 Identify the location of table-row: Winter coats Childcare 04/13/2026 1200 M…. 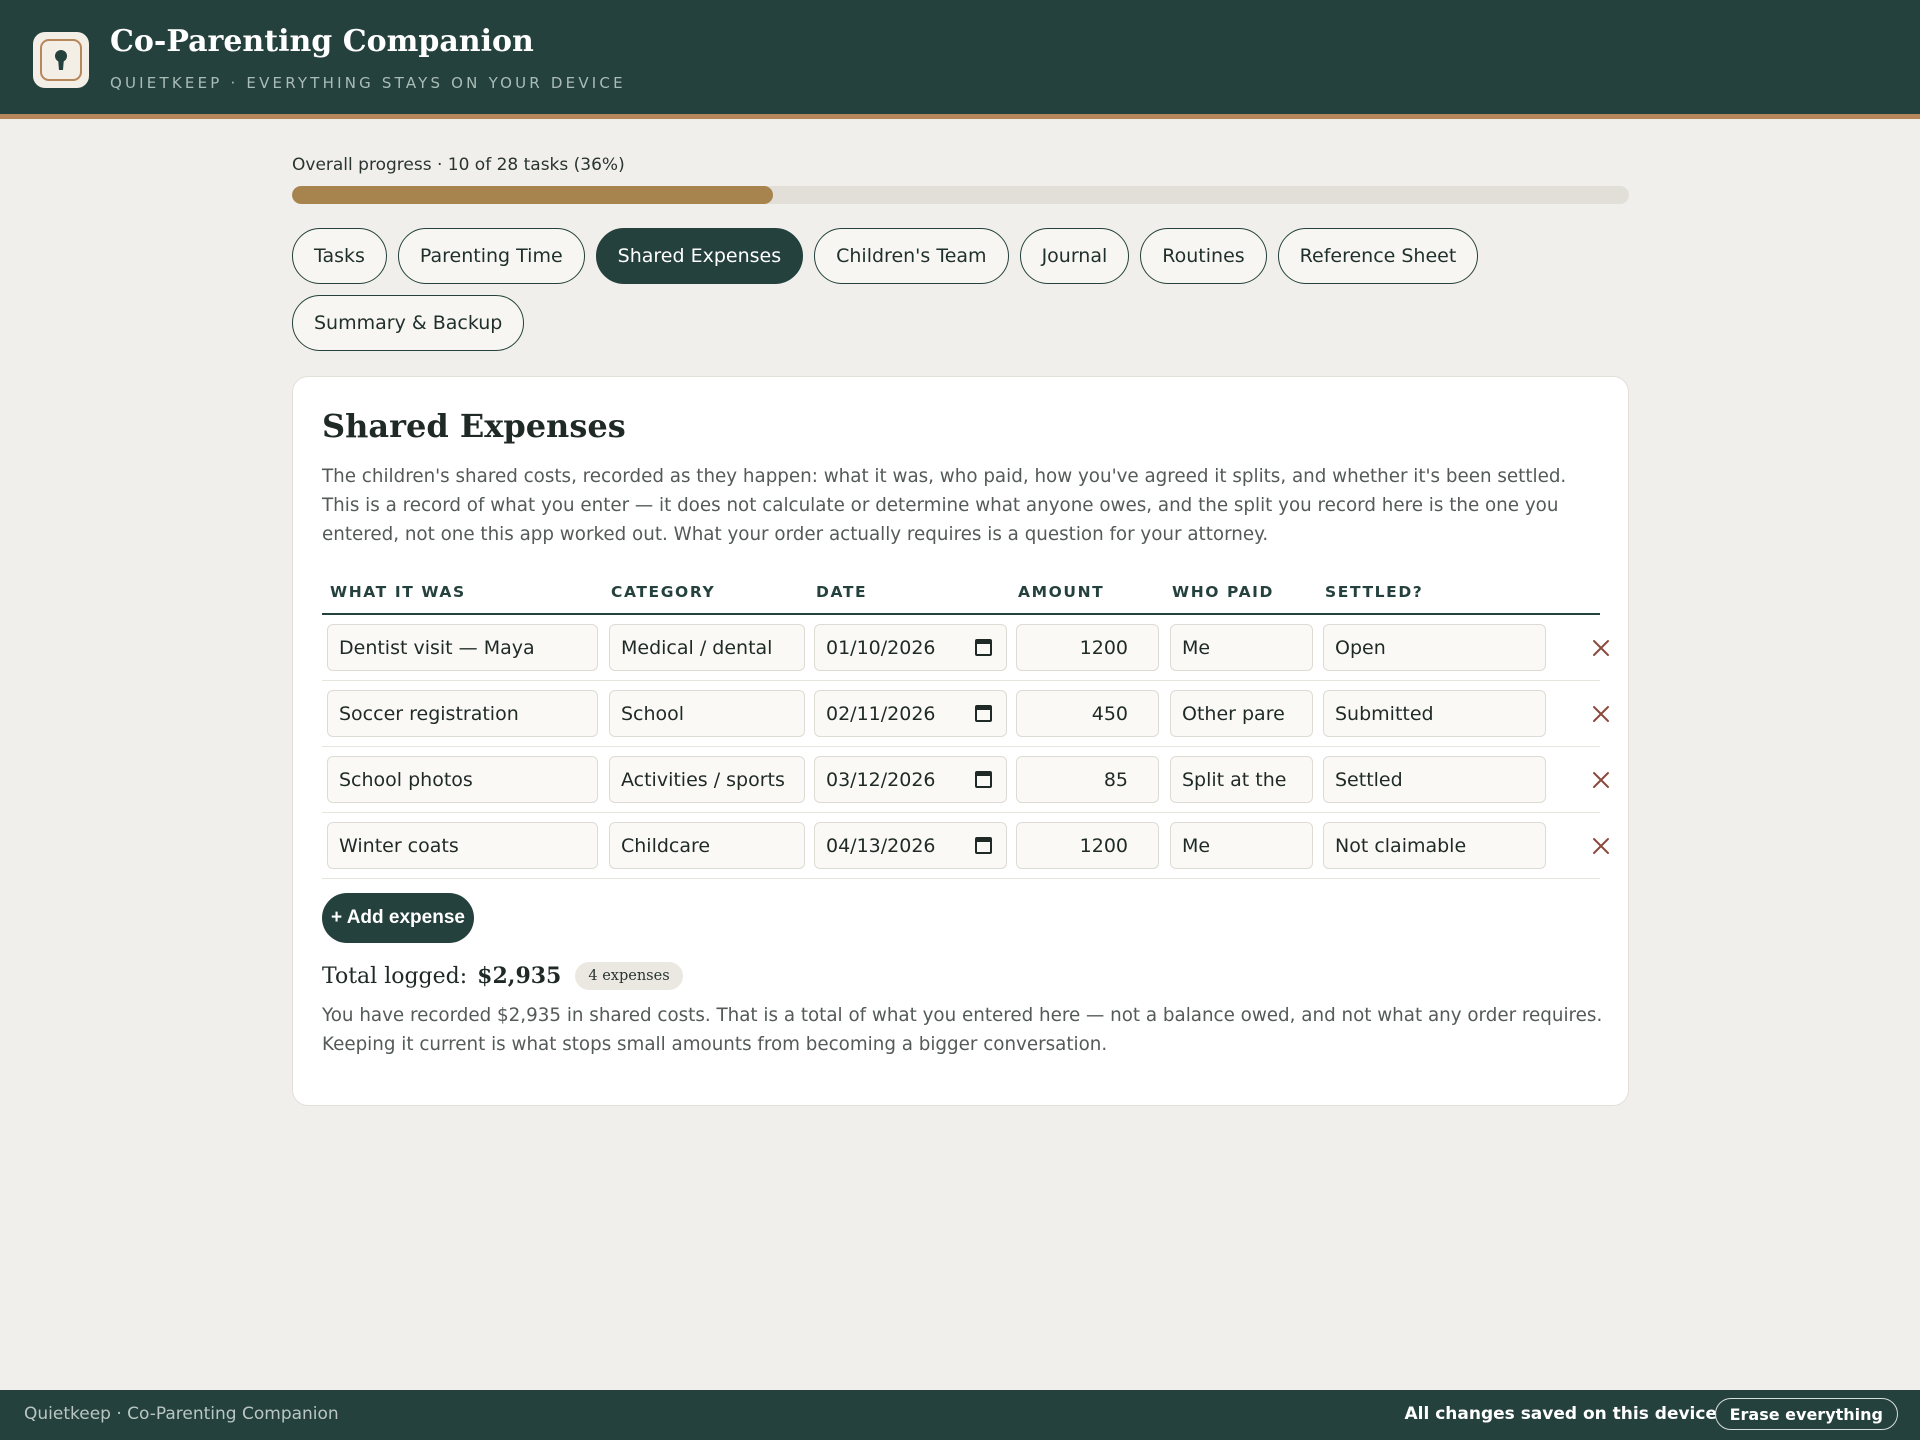
(965, 846).